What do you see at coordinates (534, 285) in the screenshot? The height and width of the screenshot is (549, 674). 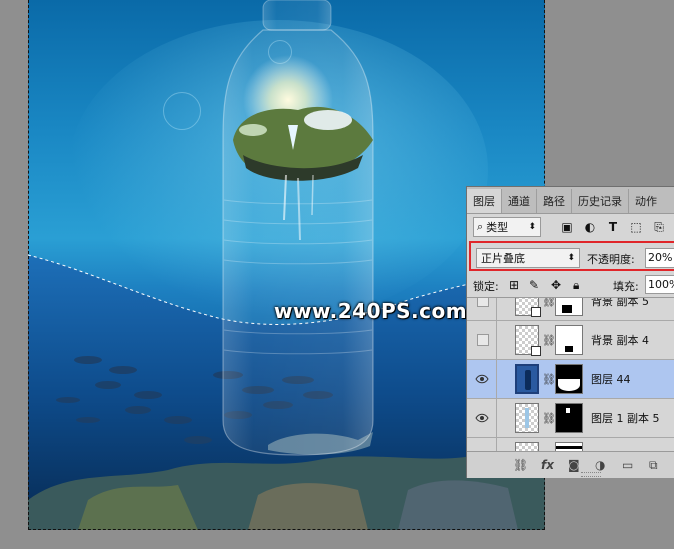 I see `lock-pixels-icon: ✎` at bounding box center [534, 285].